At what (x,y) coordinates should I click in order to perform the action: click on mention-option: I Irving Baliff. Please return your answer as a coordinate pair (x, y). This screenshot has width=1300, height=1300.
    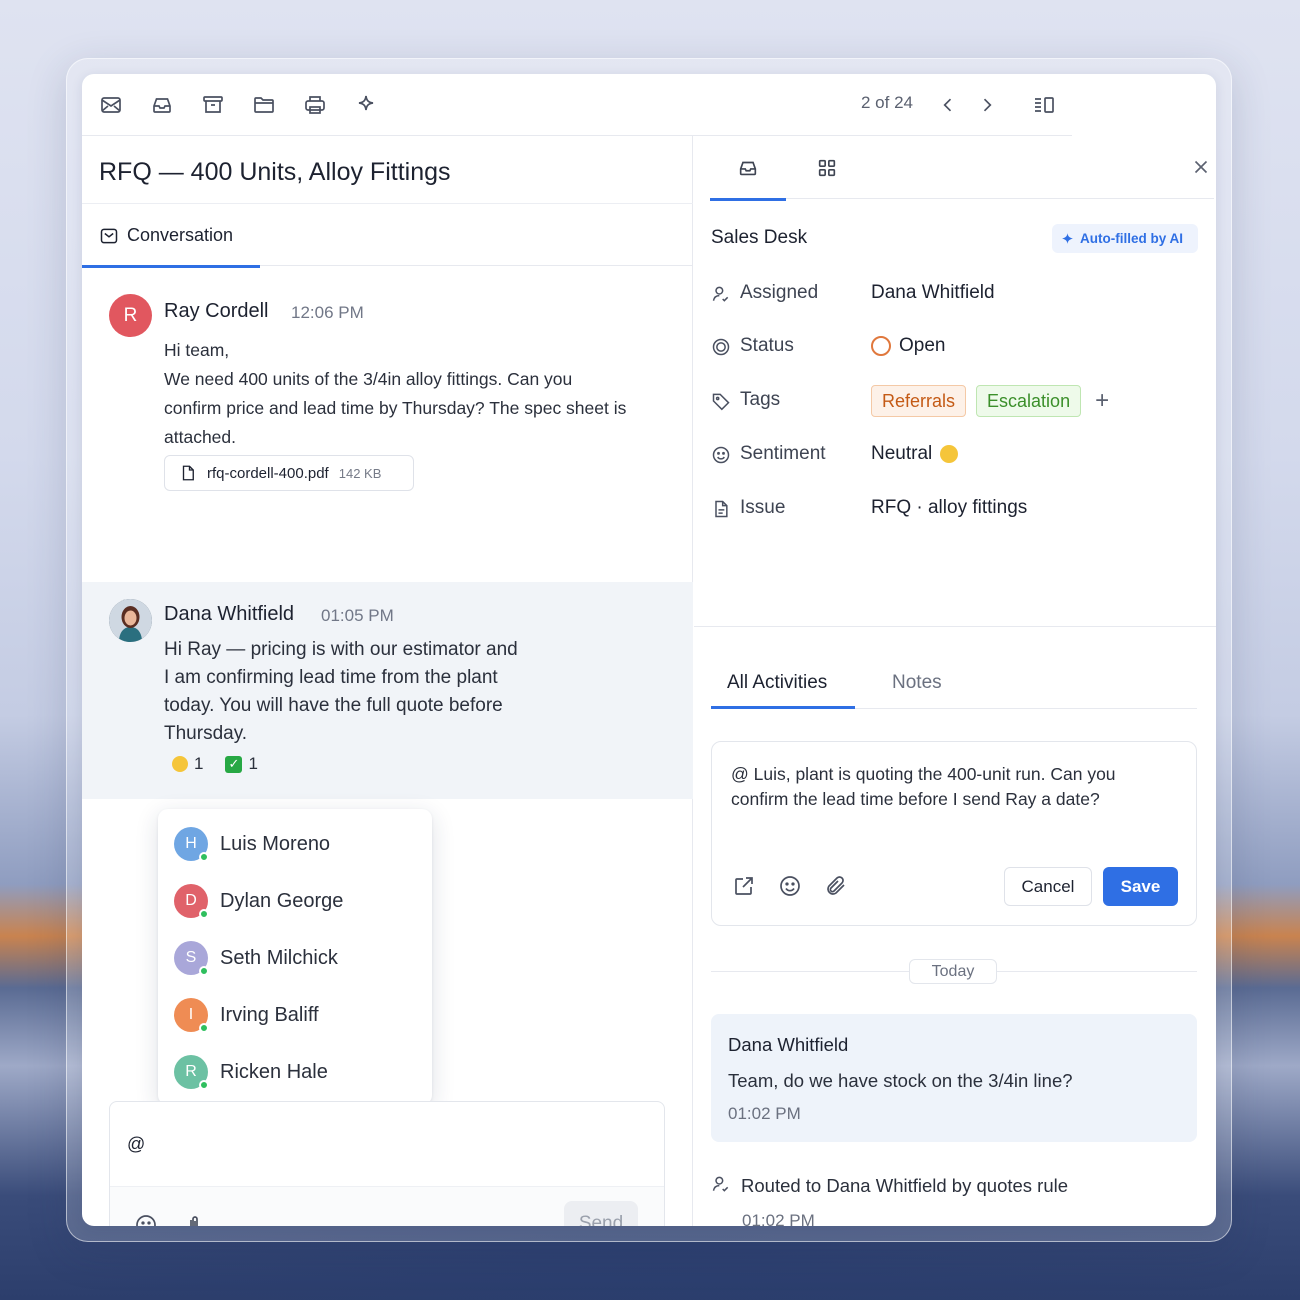
    Looking at the image, I should click on (299, 1015).